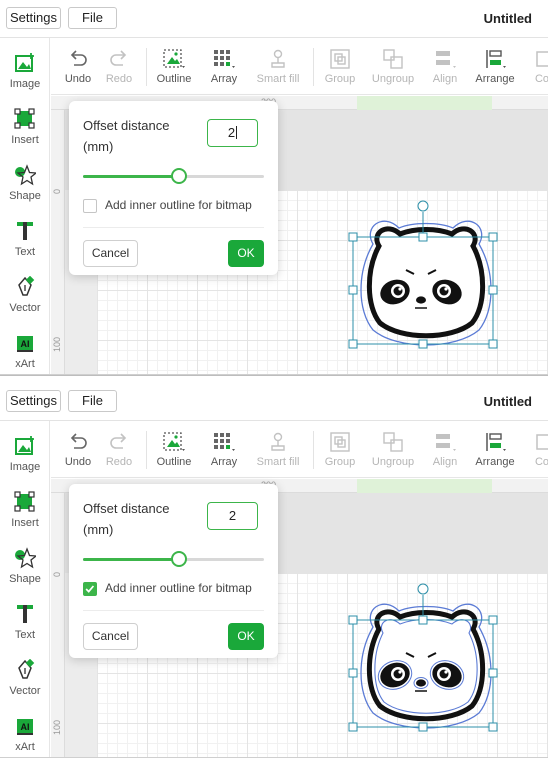 The width and height of the screenshot is (548, 758). I want to click on document-title: Untitled, so click(507, 18).